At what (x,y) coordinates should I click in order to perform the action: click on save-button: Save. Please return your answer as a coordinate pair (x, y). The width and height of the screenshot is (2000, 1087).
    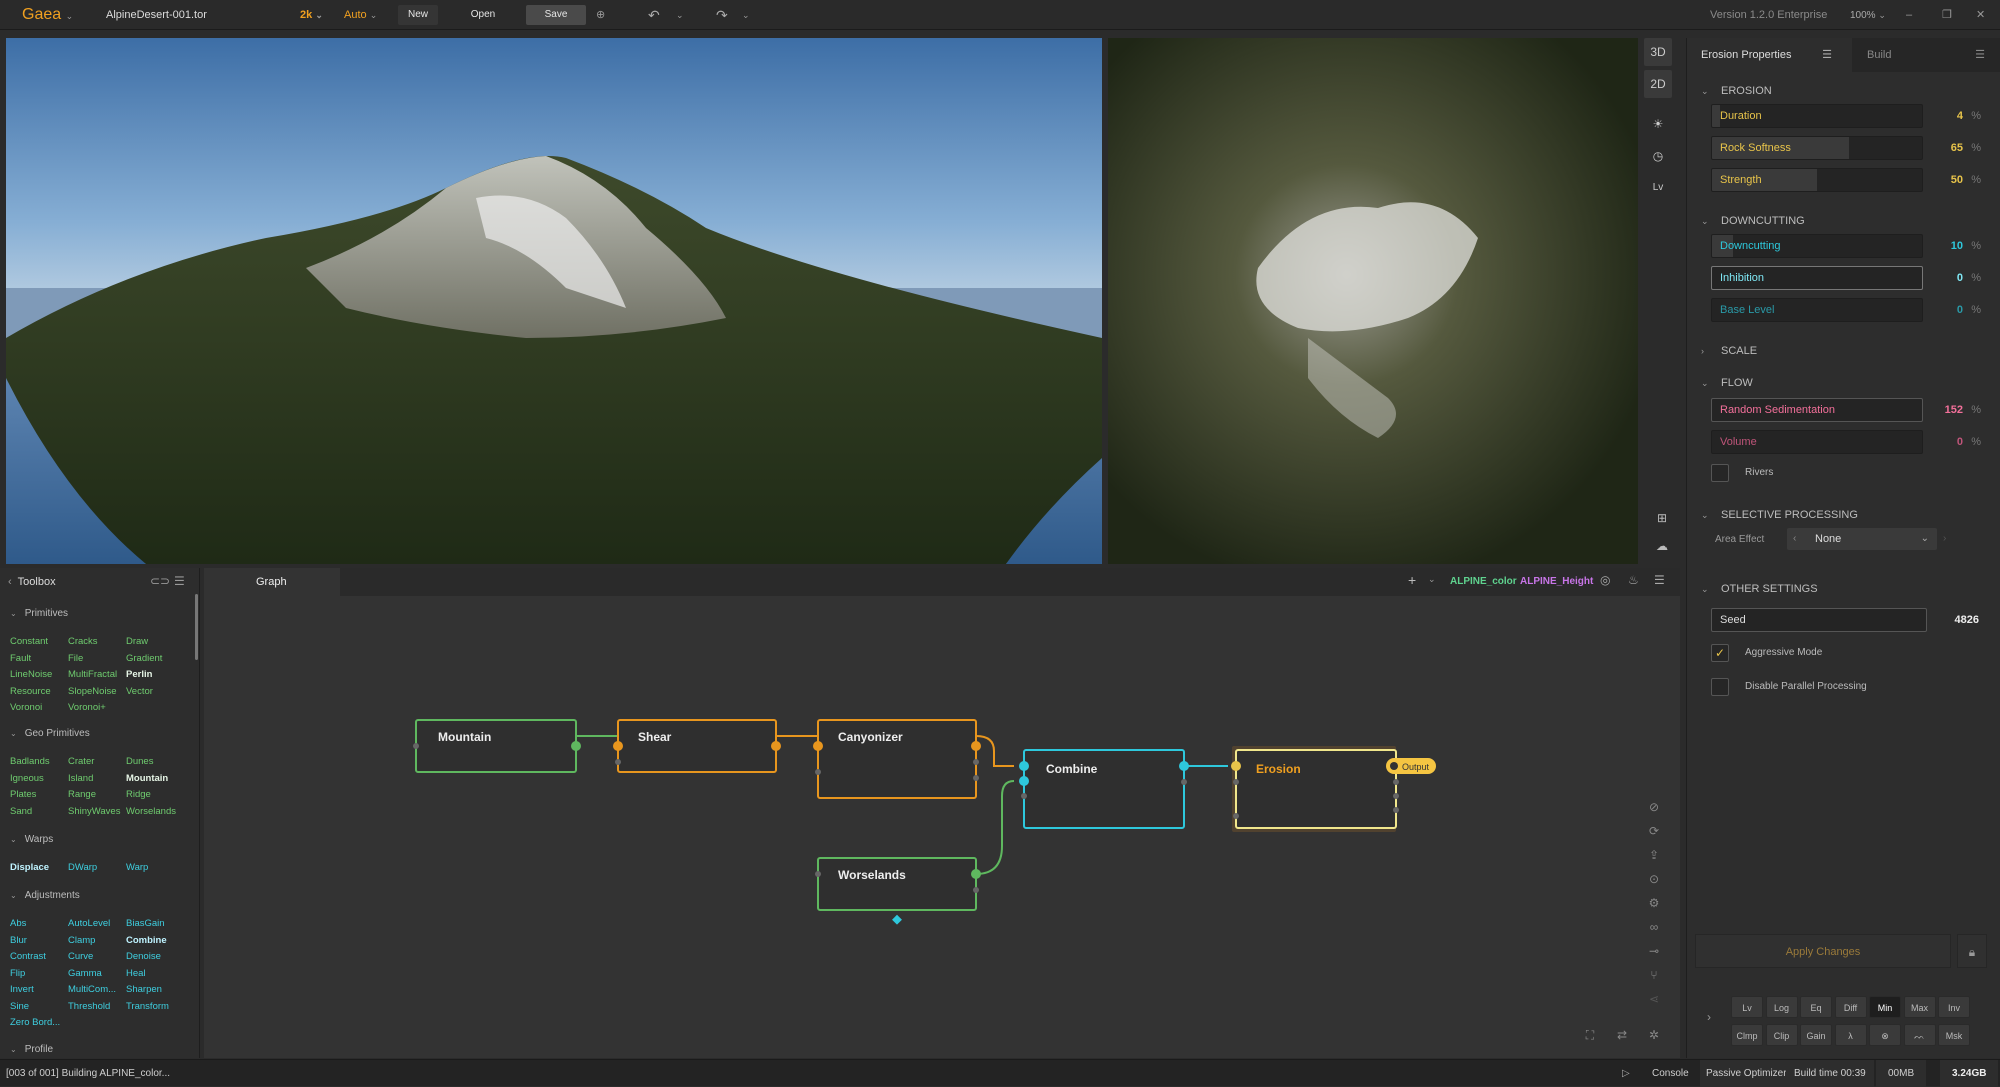
    Looking at the image, I should click on (556, 15).